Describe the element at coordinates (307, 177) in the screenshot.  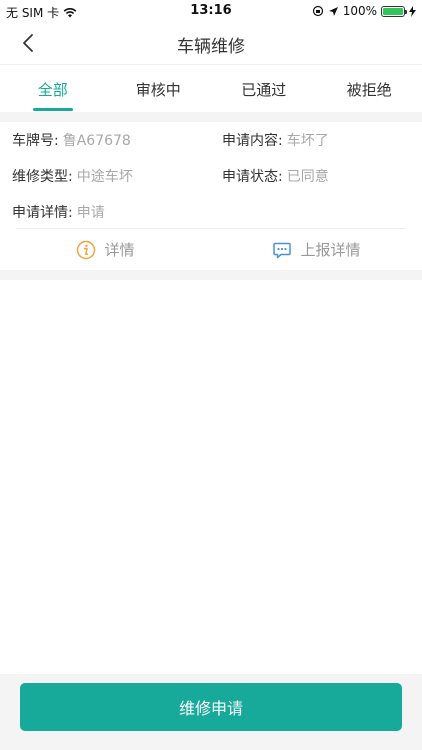
I see `status-value: 已同意` at that location.